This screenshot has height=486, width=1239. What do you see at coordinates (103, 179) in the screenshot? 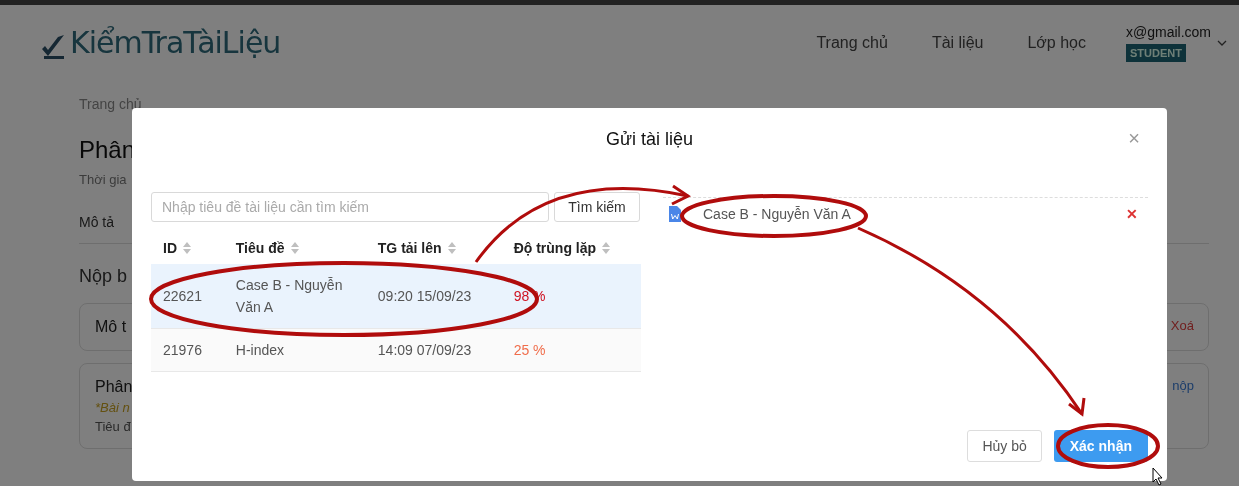
I see `page-subtitle: Thời gia` at bounding box center [103, 179].